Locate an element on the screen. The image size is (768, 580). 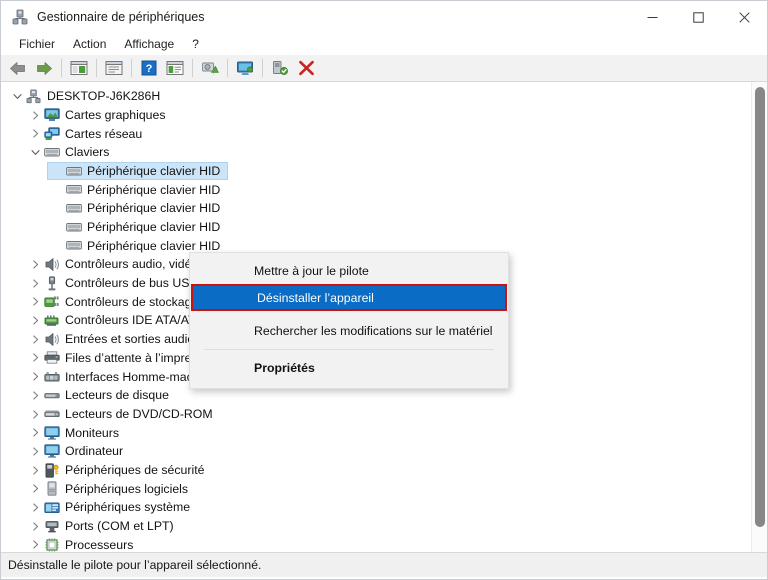
scan-hardware-changes-icon is located at coordinates (245, 68).